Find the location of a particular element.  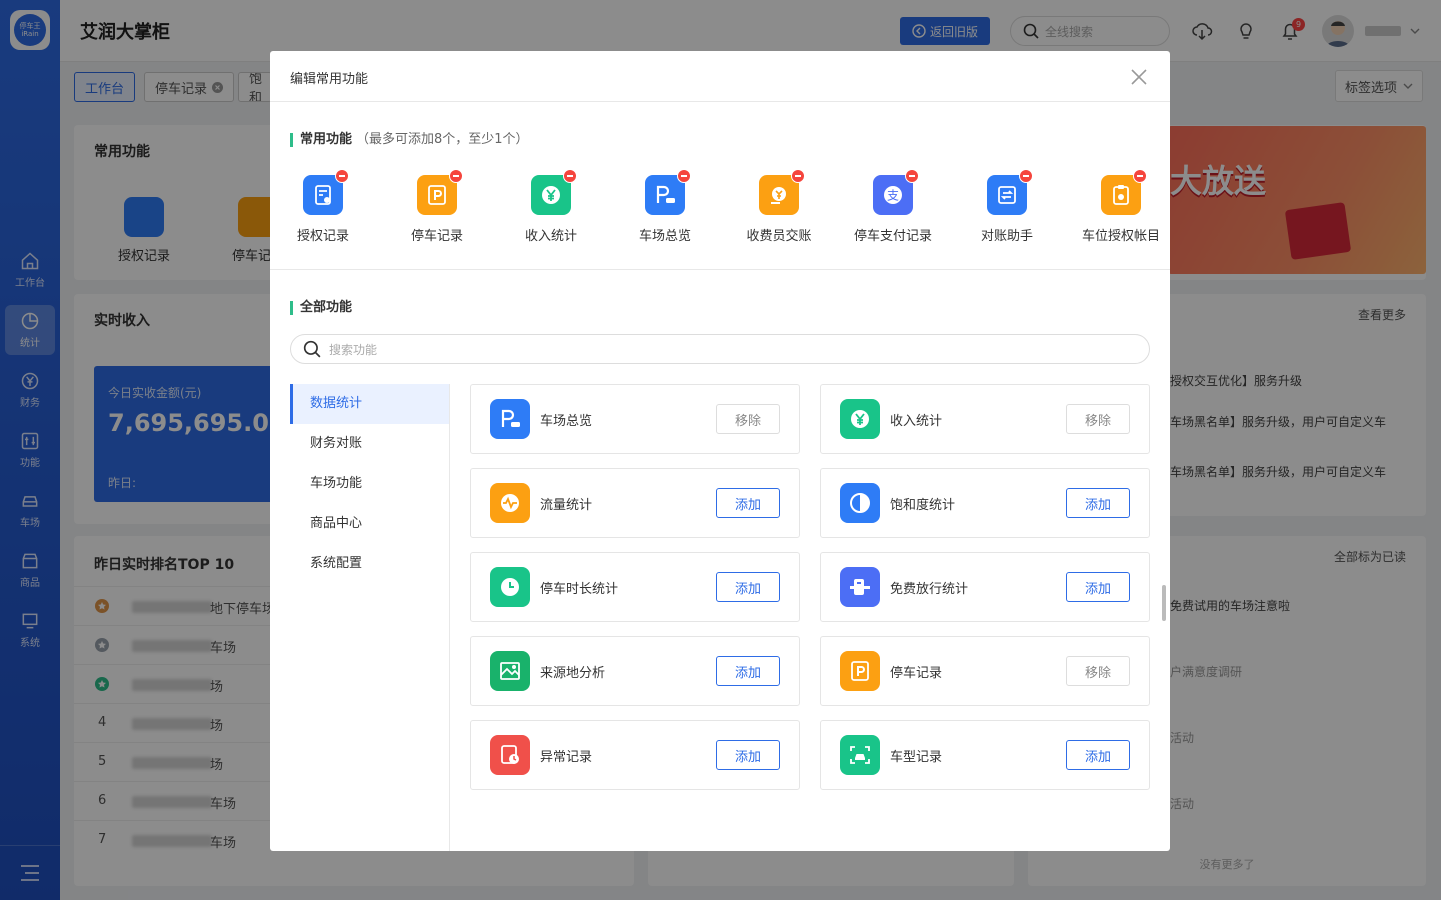

favorite-item: 对账助手 is located at coordinates (1007, 206).